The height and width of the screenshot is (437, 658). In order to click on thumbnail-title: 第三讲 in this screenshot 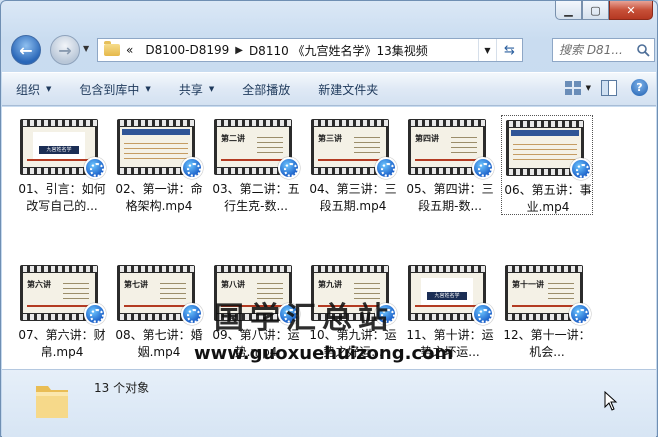, I will do `click(330, 138)`.